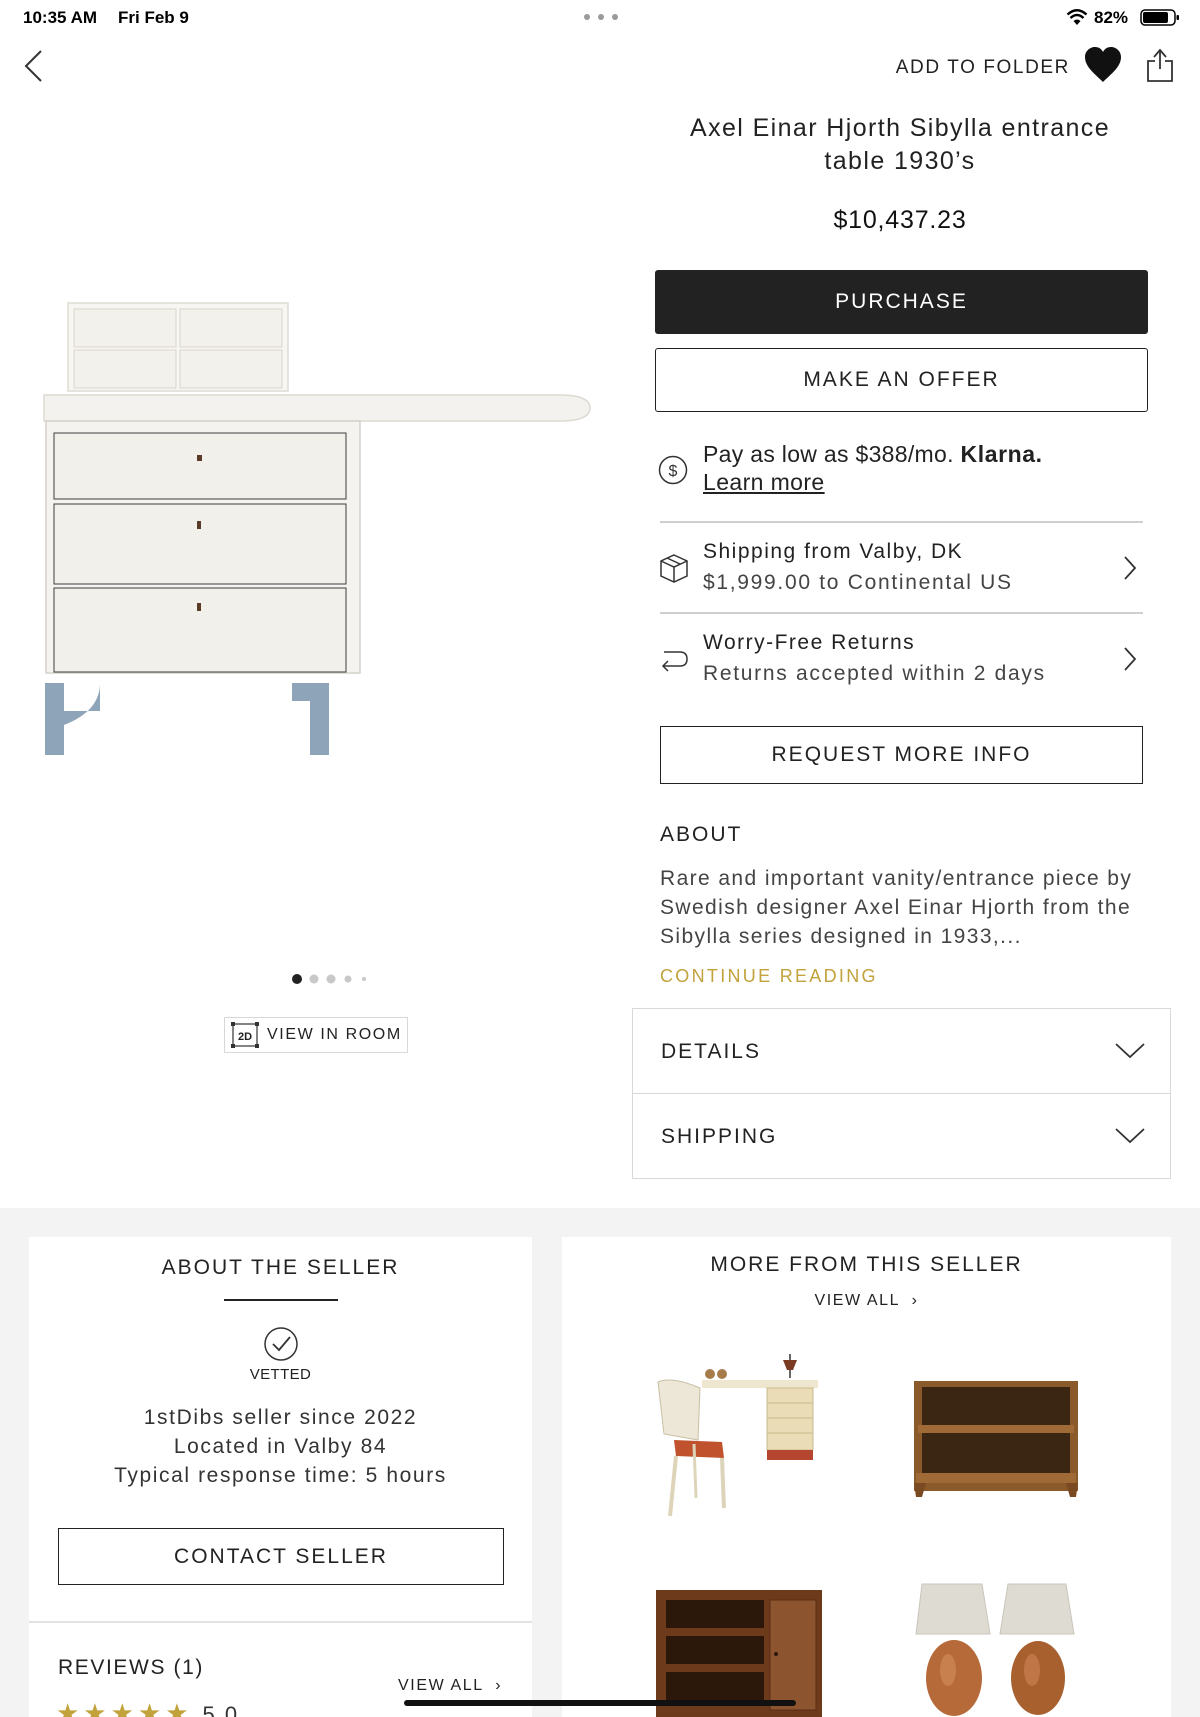 This screenshot has width=1200, height=1717. I want to click on klarna-brand: Klarna., so click(1001, 454).